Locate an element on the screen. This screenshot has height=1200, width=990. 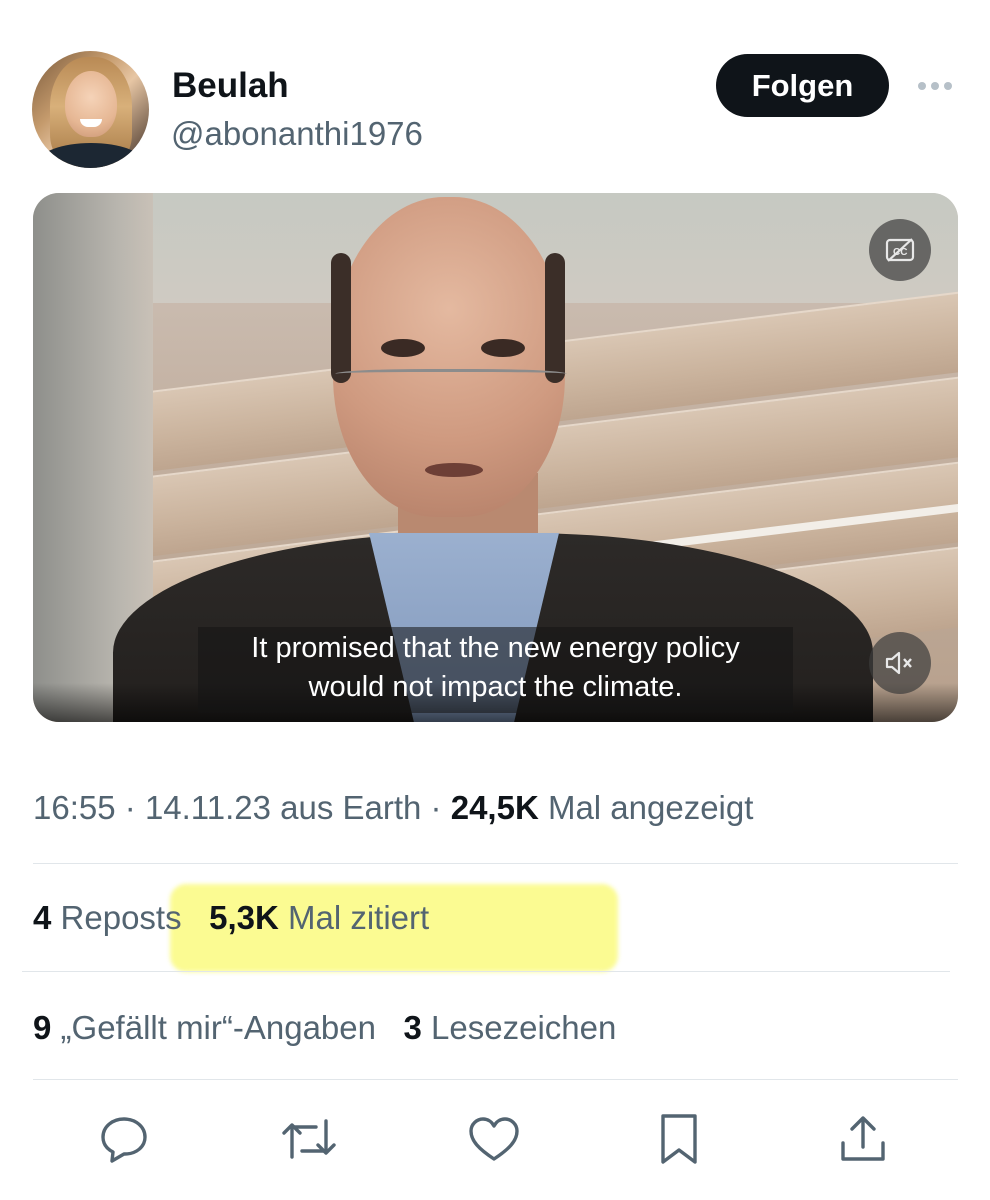
subtitle-line-1: It promised that the new energy policy is located at coordinates (495, 648).